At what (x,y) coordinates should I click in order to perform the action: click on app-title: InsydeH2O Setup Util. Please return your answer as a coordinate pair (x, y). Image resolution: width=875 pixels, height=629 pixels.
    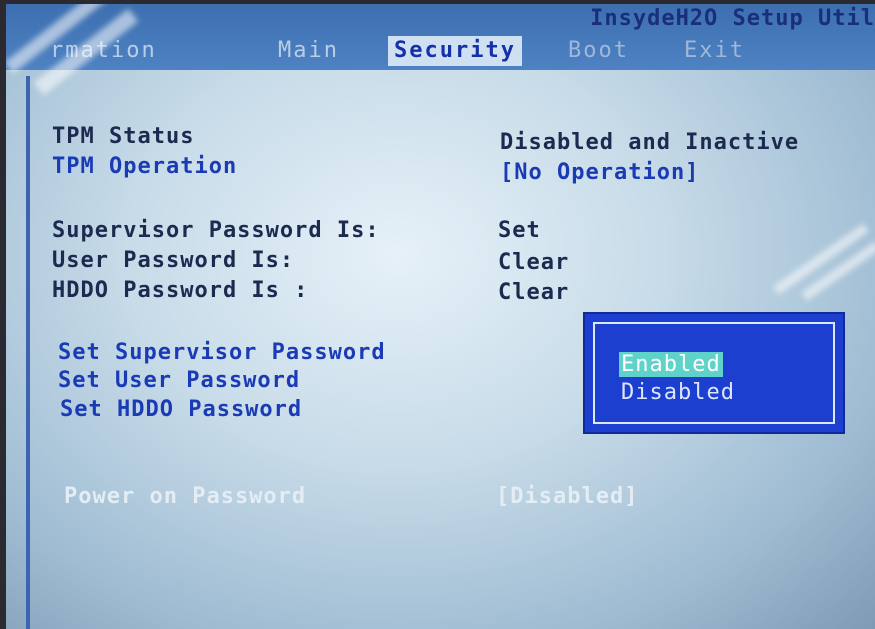
    Looking at the image, I should click on (732, 18).